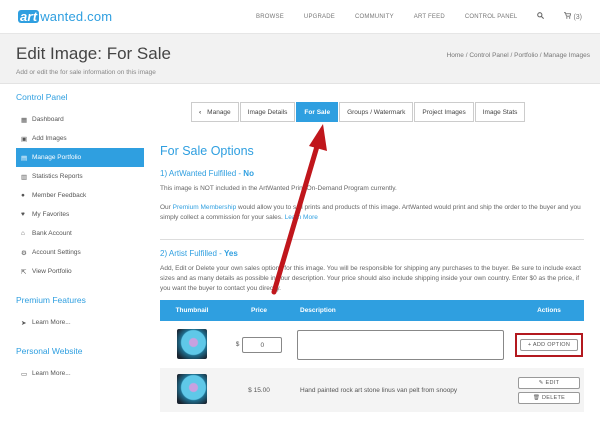 The width and height of the screenshot is (600, 427). What do you see at coordinates (80, 271) in the screenshot?
I see `sidebar-item-view-portfolio: ⇱ View Portfolio` at bounding box center [80, 271].